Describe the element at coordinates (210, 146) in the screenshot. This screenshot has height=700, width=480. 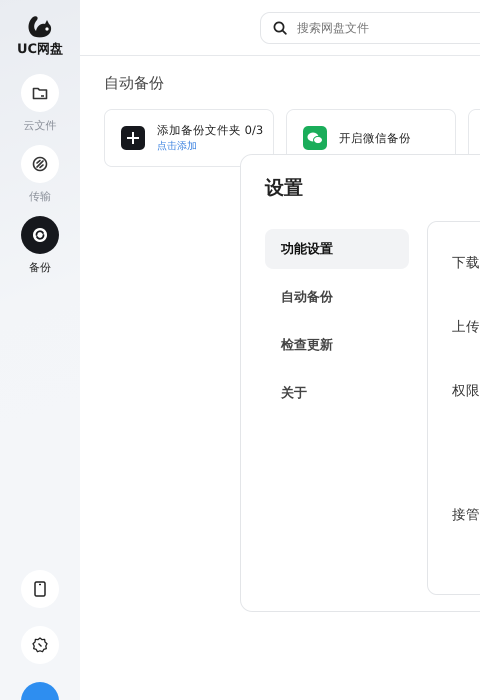
I see `add-link: 点击添加` at that location.